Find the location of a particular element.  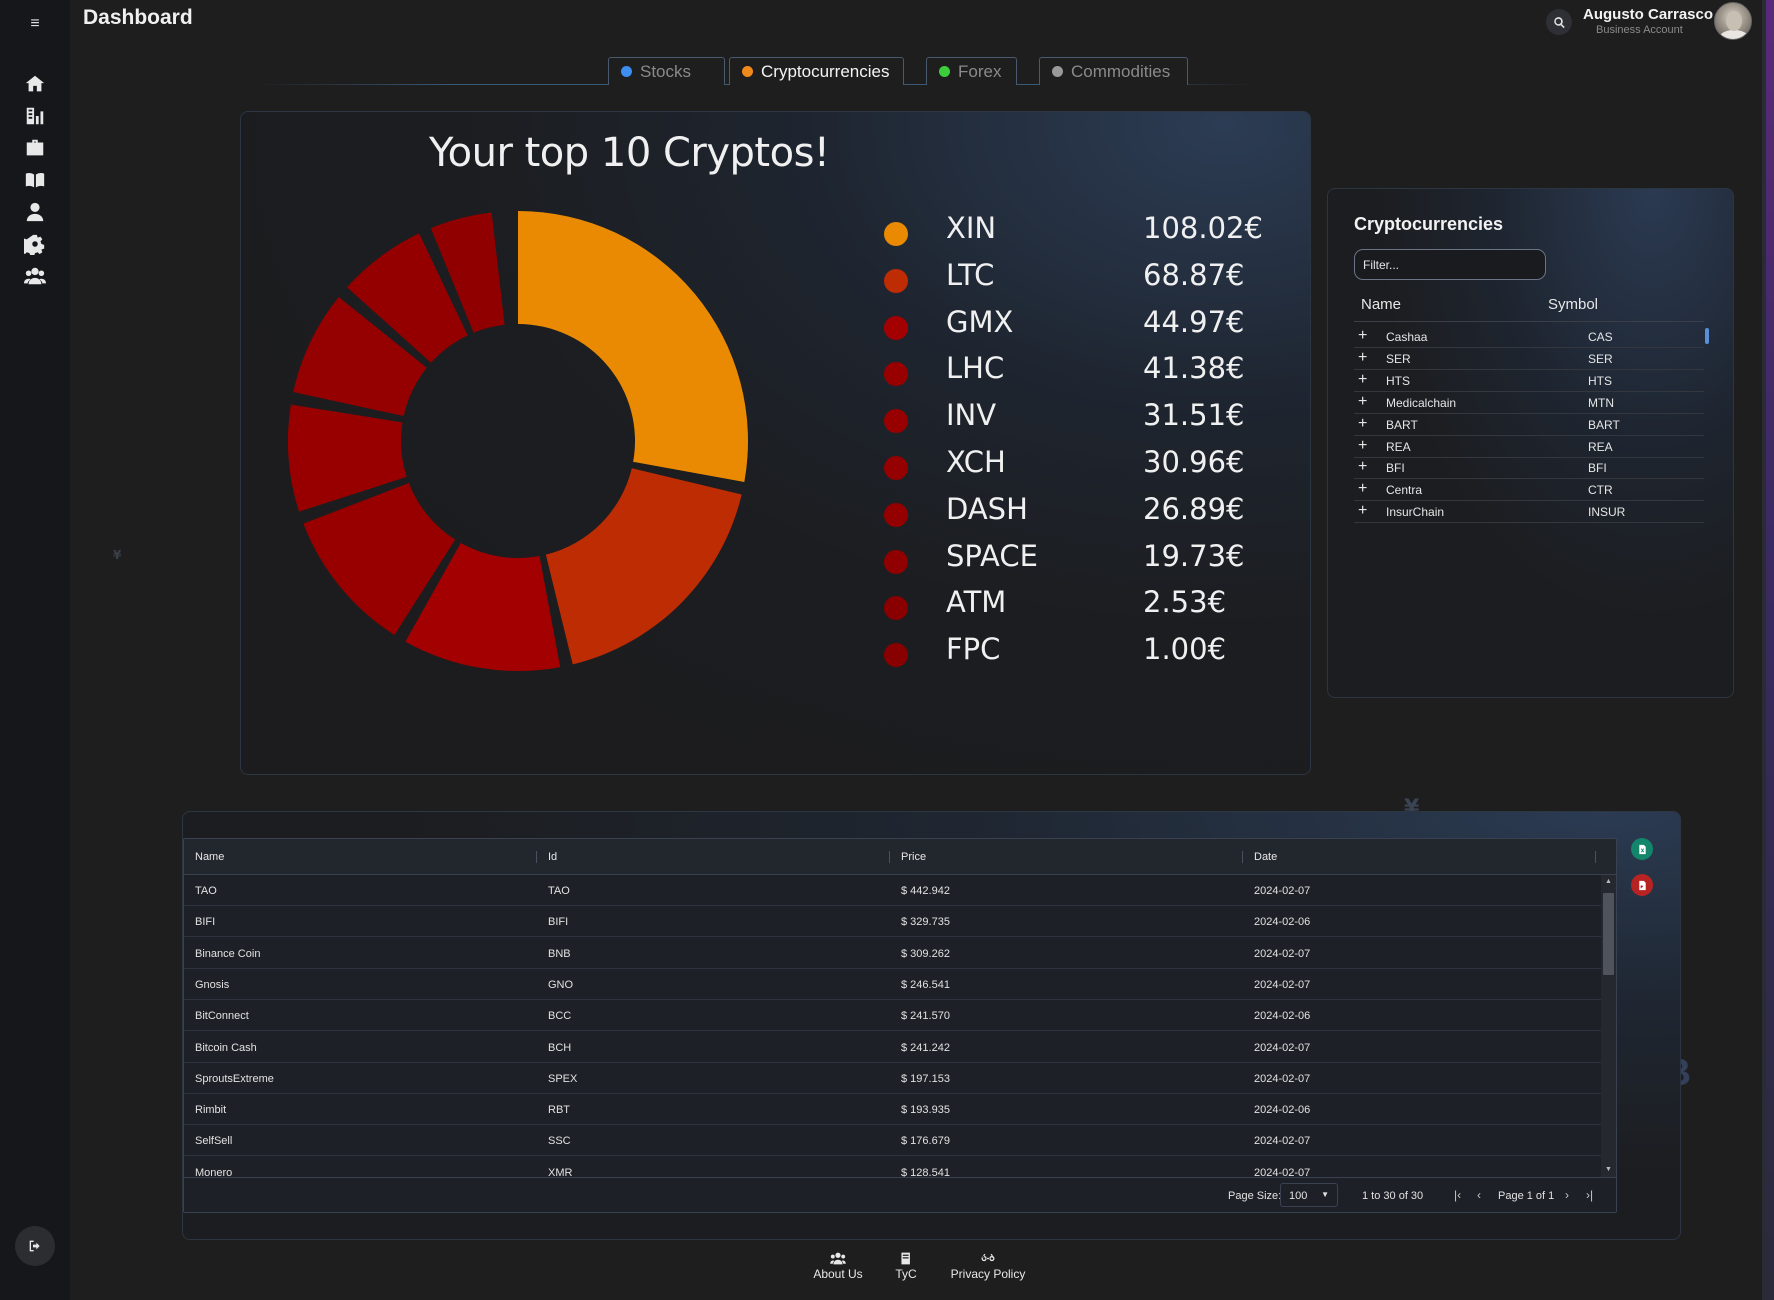

search-icon is located at coordinates (1559, 22).